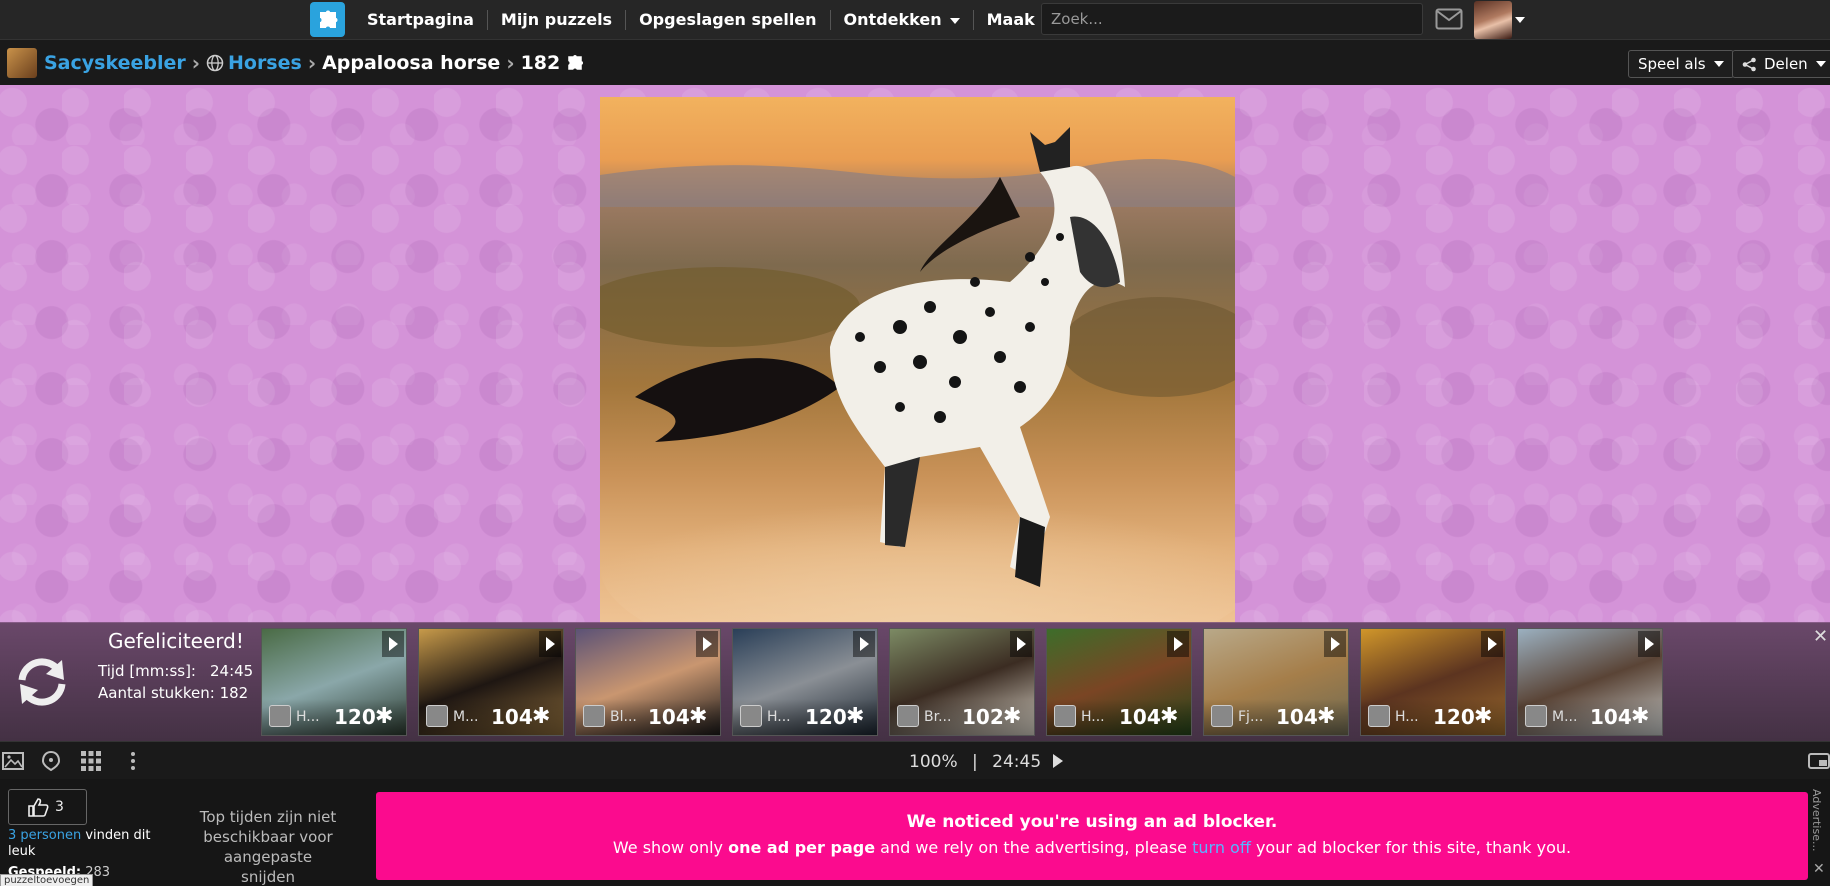  Describe the element at coordinates (1493, 20) in the screenshot. I see `user-avatar` at that location.